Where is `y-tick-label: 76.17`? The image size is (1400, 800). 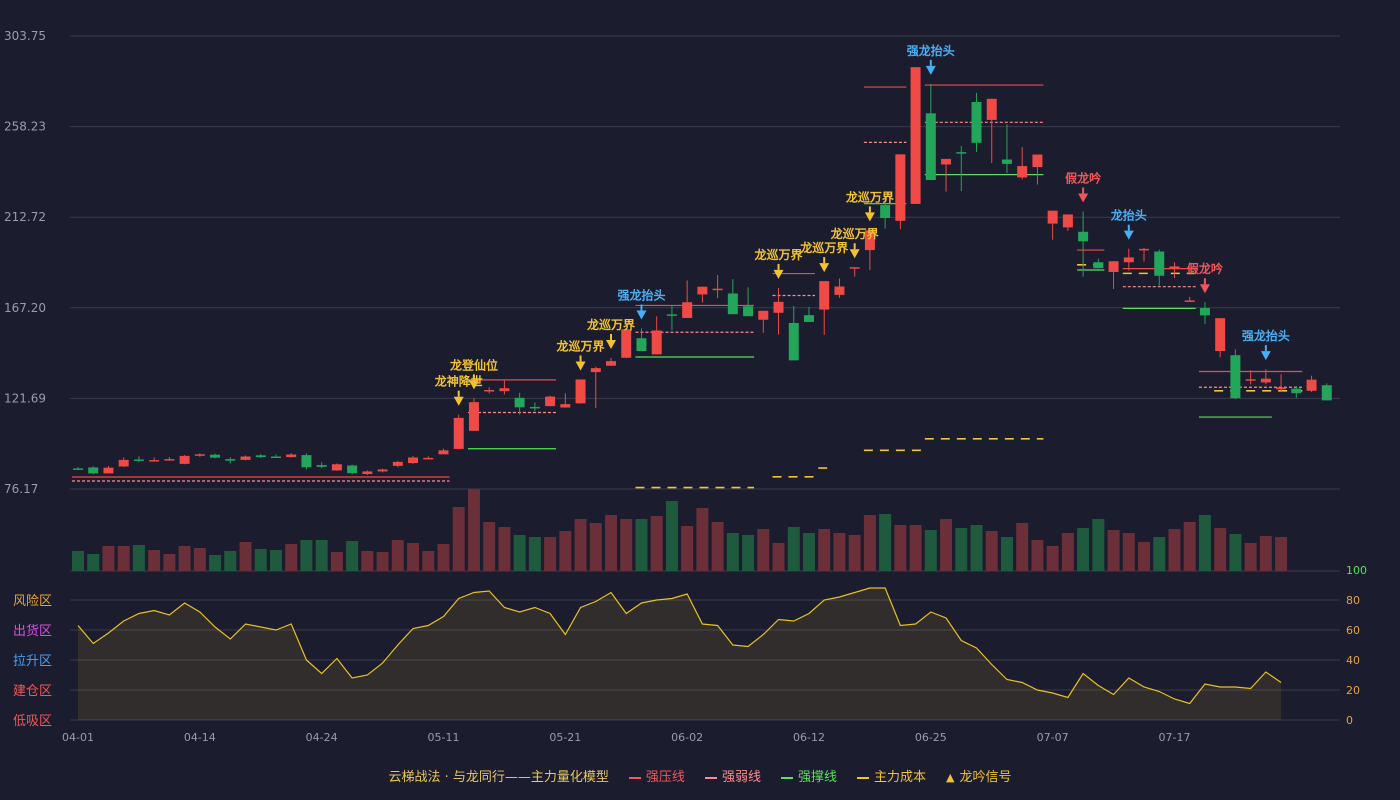 y-tick-label: 76.17 is located at coordinates (21, 489).